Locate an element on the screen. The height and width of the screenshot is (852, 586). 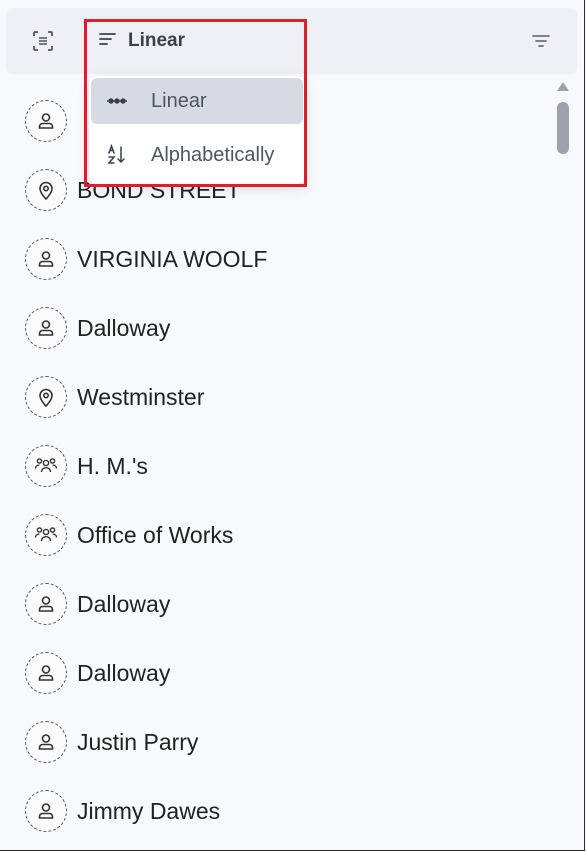
entity-row: Jimmy Dawes is located at coordinates (122, 811).